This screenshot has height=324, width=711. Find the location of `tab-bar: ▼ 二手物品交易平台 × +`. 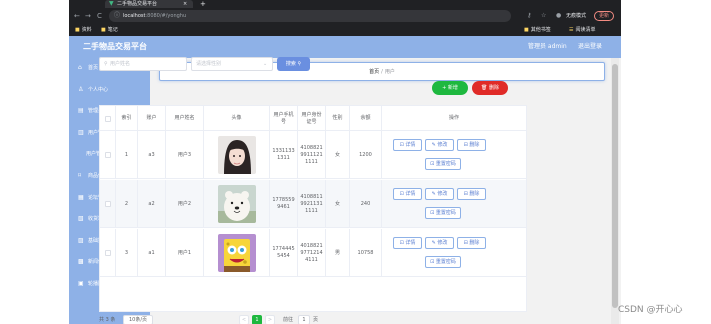

tab-bar: ▼ 二手物品交易平台 × + is located at coordinates (345, 4).